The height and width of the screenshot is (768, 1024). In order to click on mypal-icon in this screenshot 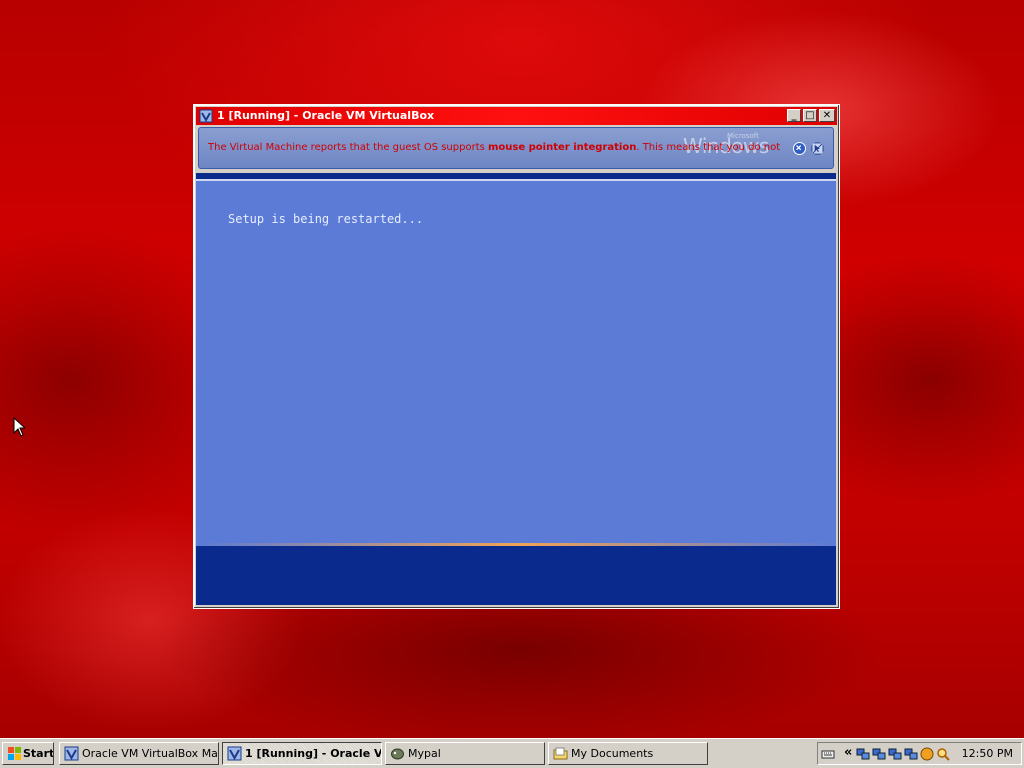, I will do `click(397, 754)`.